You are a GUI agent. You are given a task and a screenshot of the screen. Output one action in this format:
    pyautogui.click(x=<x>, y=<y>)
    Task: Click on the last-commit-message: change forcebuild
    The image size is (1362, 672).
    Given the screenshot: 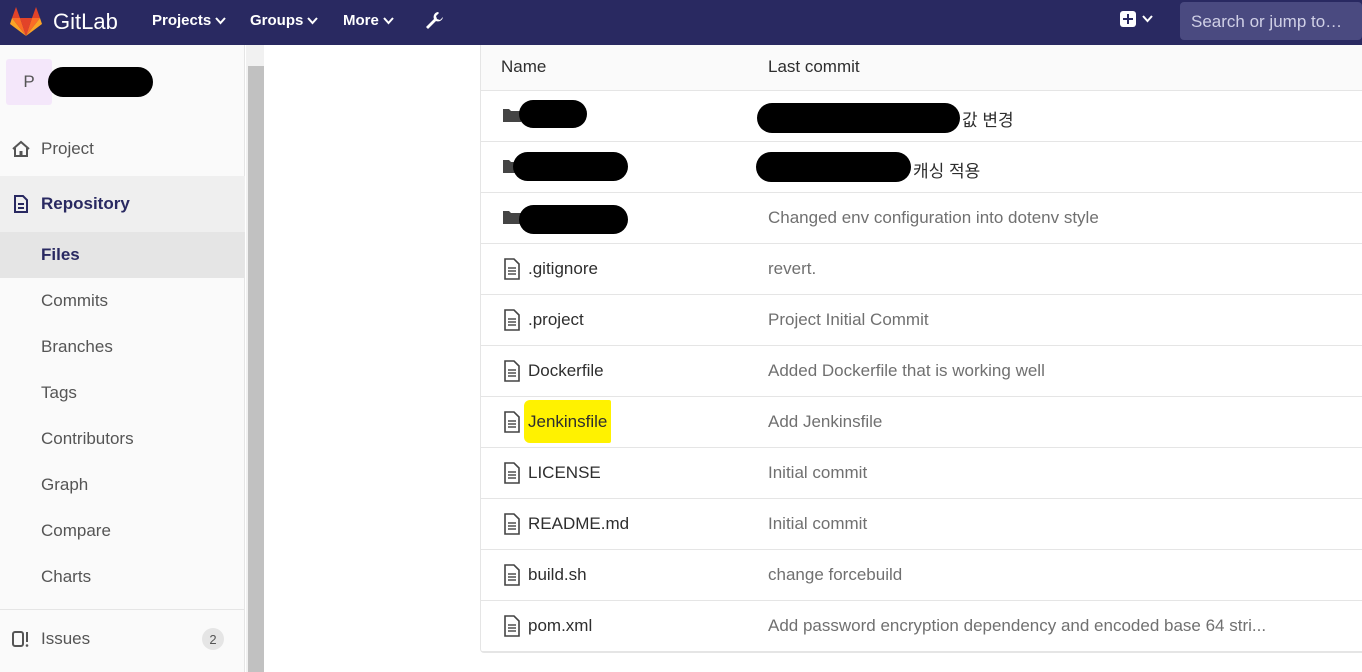 What is the action you would take?
    pyautogui.click(x=835, y=575)
    